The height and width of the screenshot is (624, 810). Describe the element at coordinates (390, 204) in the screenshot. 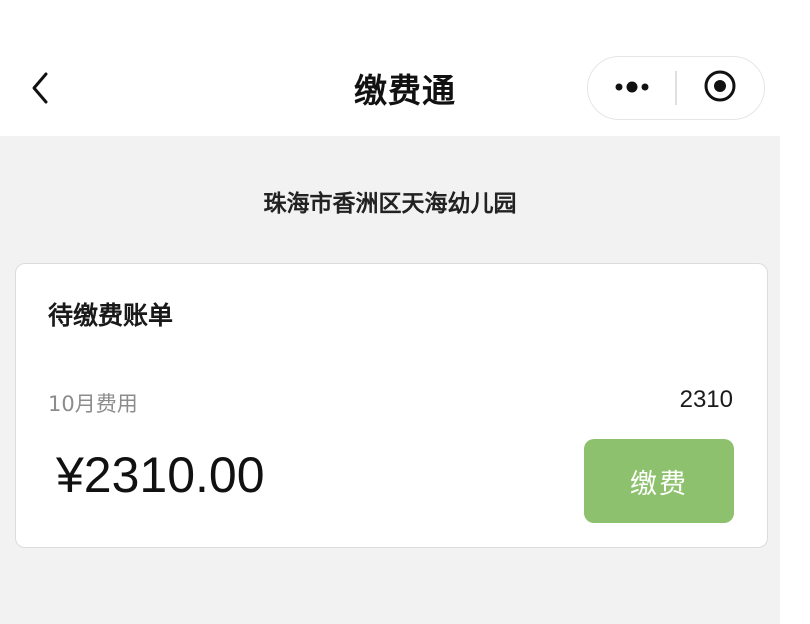

I see `school-name: 珠海市香洲区天海幼儿园` at that location.